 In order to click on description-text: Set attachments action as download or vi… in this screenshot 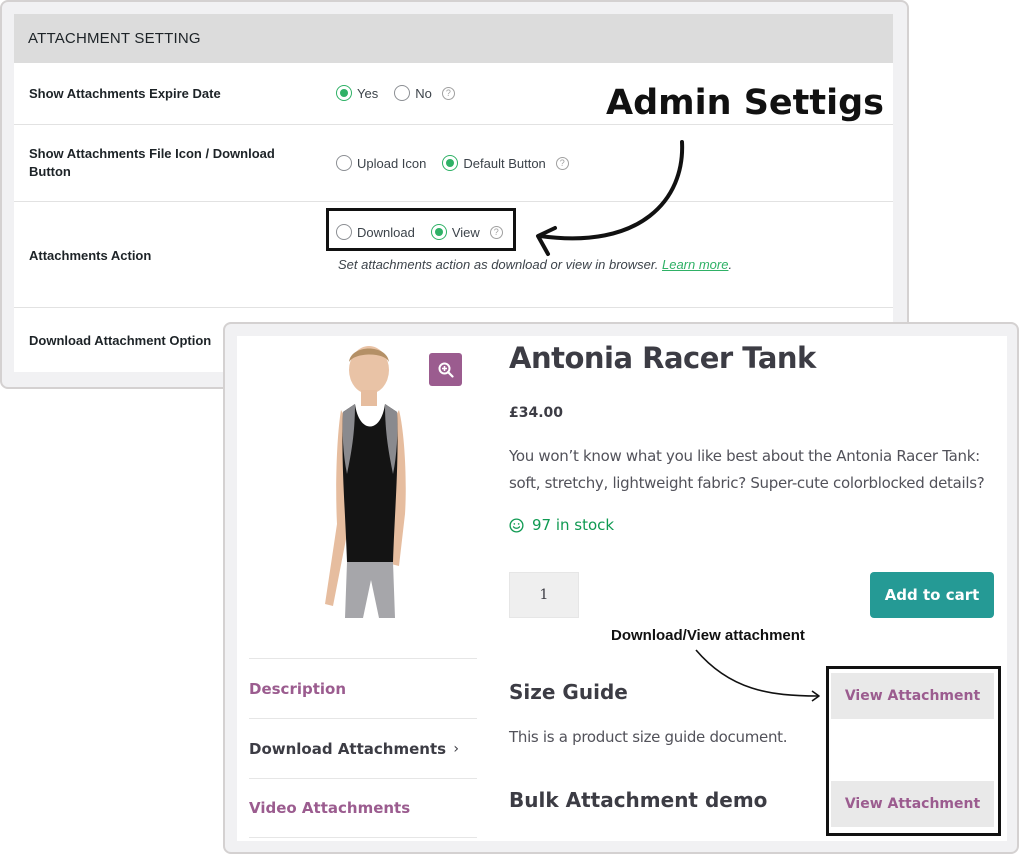, I will do `click(498, 264)`.